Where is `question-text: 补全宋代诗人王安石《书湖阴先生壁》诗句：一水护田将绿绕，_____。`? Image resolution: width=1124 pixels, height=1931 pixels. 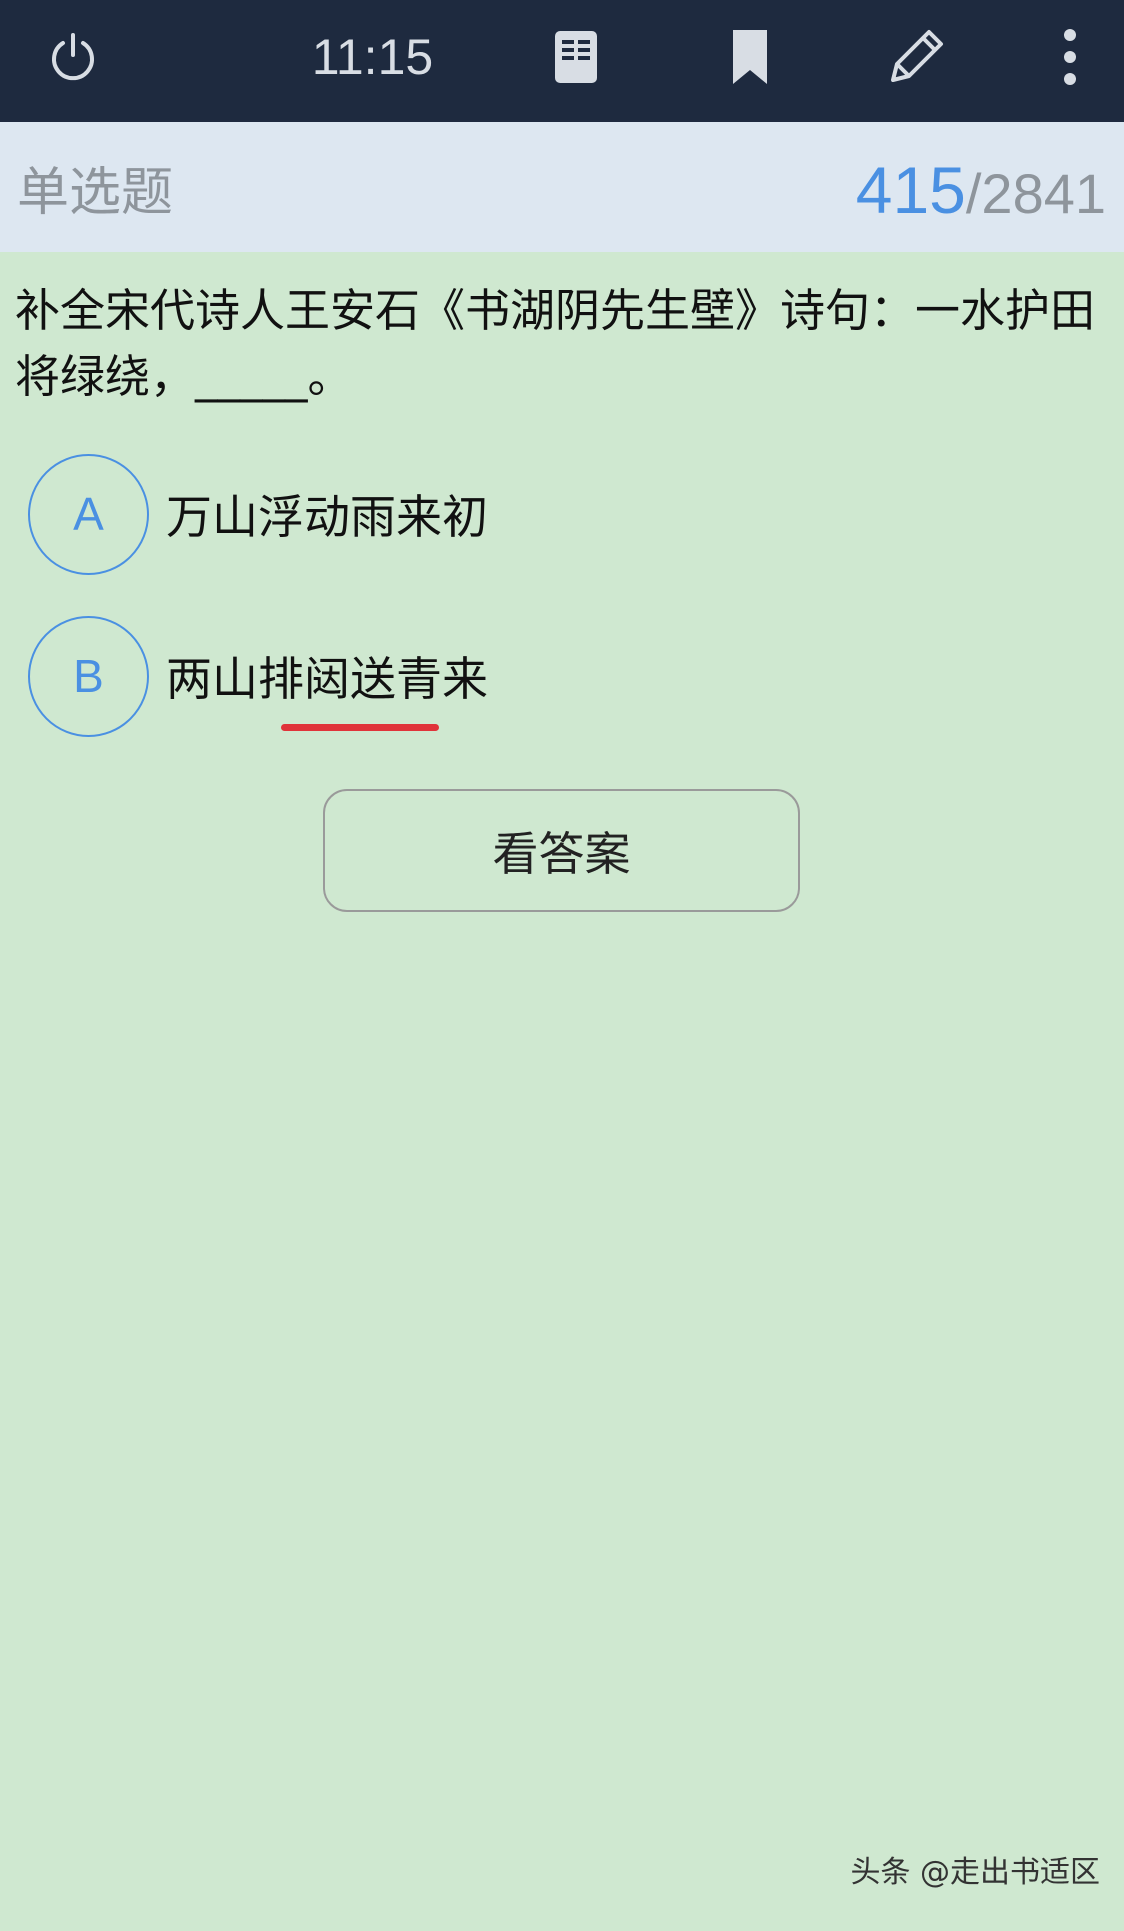 question-text: 补全宋代诗人王安石《书湖阴先生壁》诗句：一水护田将绿绕，_____。 is located at coordinates (555, 343).